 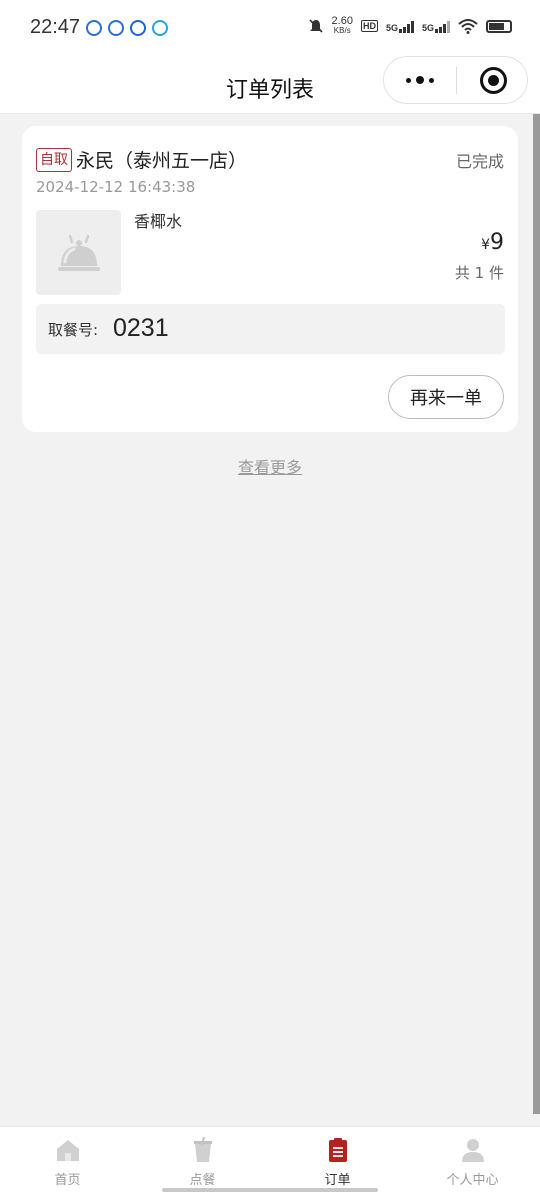 I want to click on tab-orders: 订单, so click(x=337, y=1160).